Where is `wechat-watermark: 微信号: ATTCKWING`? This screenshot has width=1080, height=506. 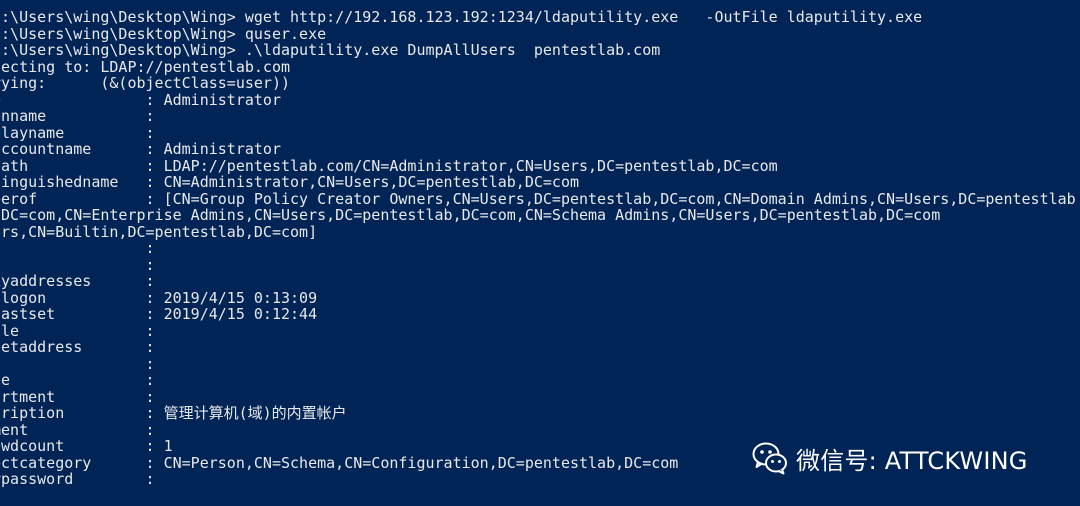
wechat-watermark: 微信号: ATTCKWING is located at coordinates (890, 458).